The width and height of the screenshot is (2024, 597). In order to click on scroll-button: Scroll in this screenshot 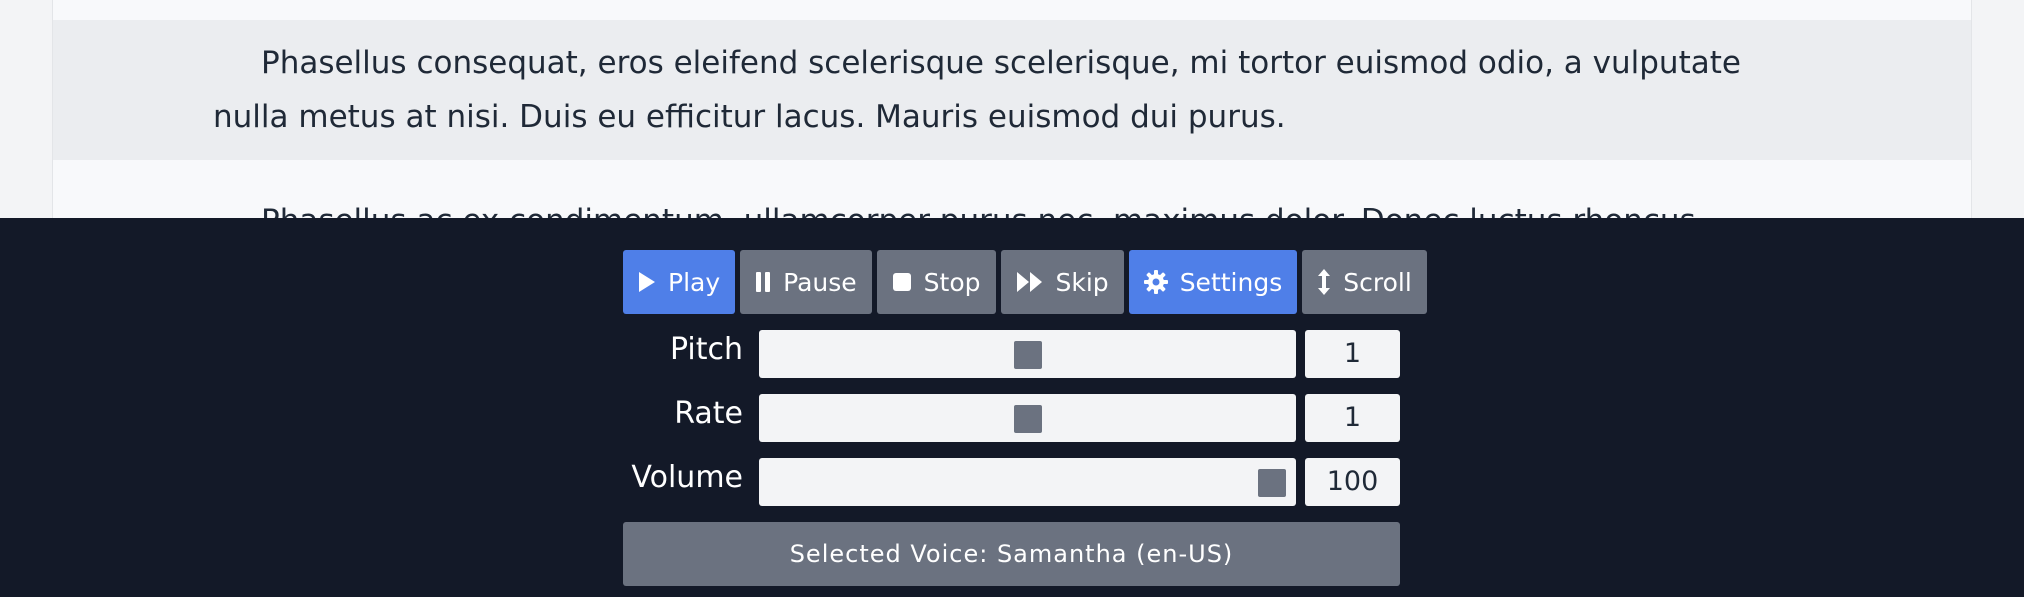, I will do `click(1364, 282)`.